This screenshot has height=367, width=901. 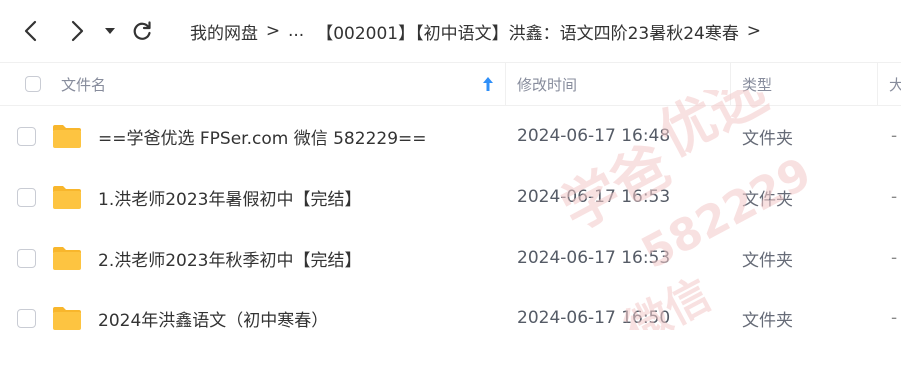 I want to click on breadcrumb-root: 我的网盘, so click(x=224, y=31).